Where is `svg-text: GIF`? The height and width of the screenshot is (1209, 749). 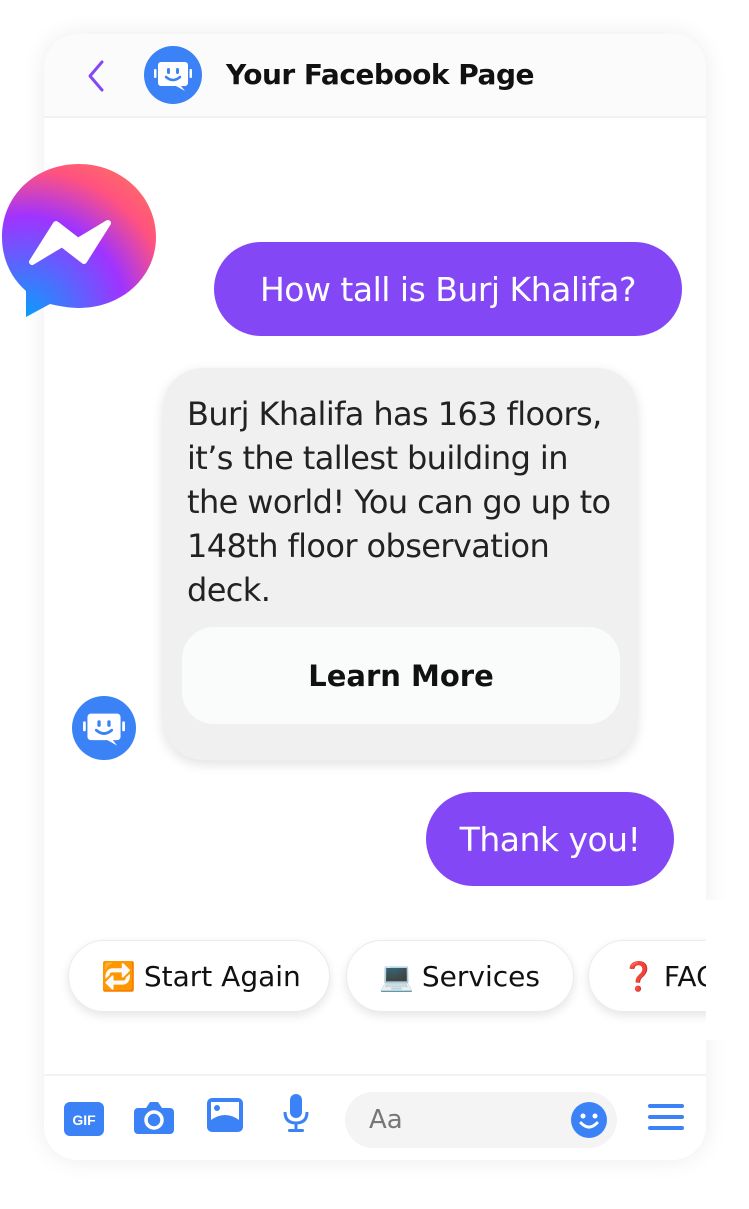
svg-text: GIF is located at coordinates (84, 1120).